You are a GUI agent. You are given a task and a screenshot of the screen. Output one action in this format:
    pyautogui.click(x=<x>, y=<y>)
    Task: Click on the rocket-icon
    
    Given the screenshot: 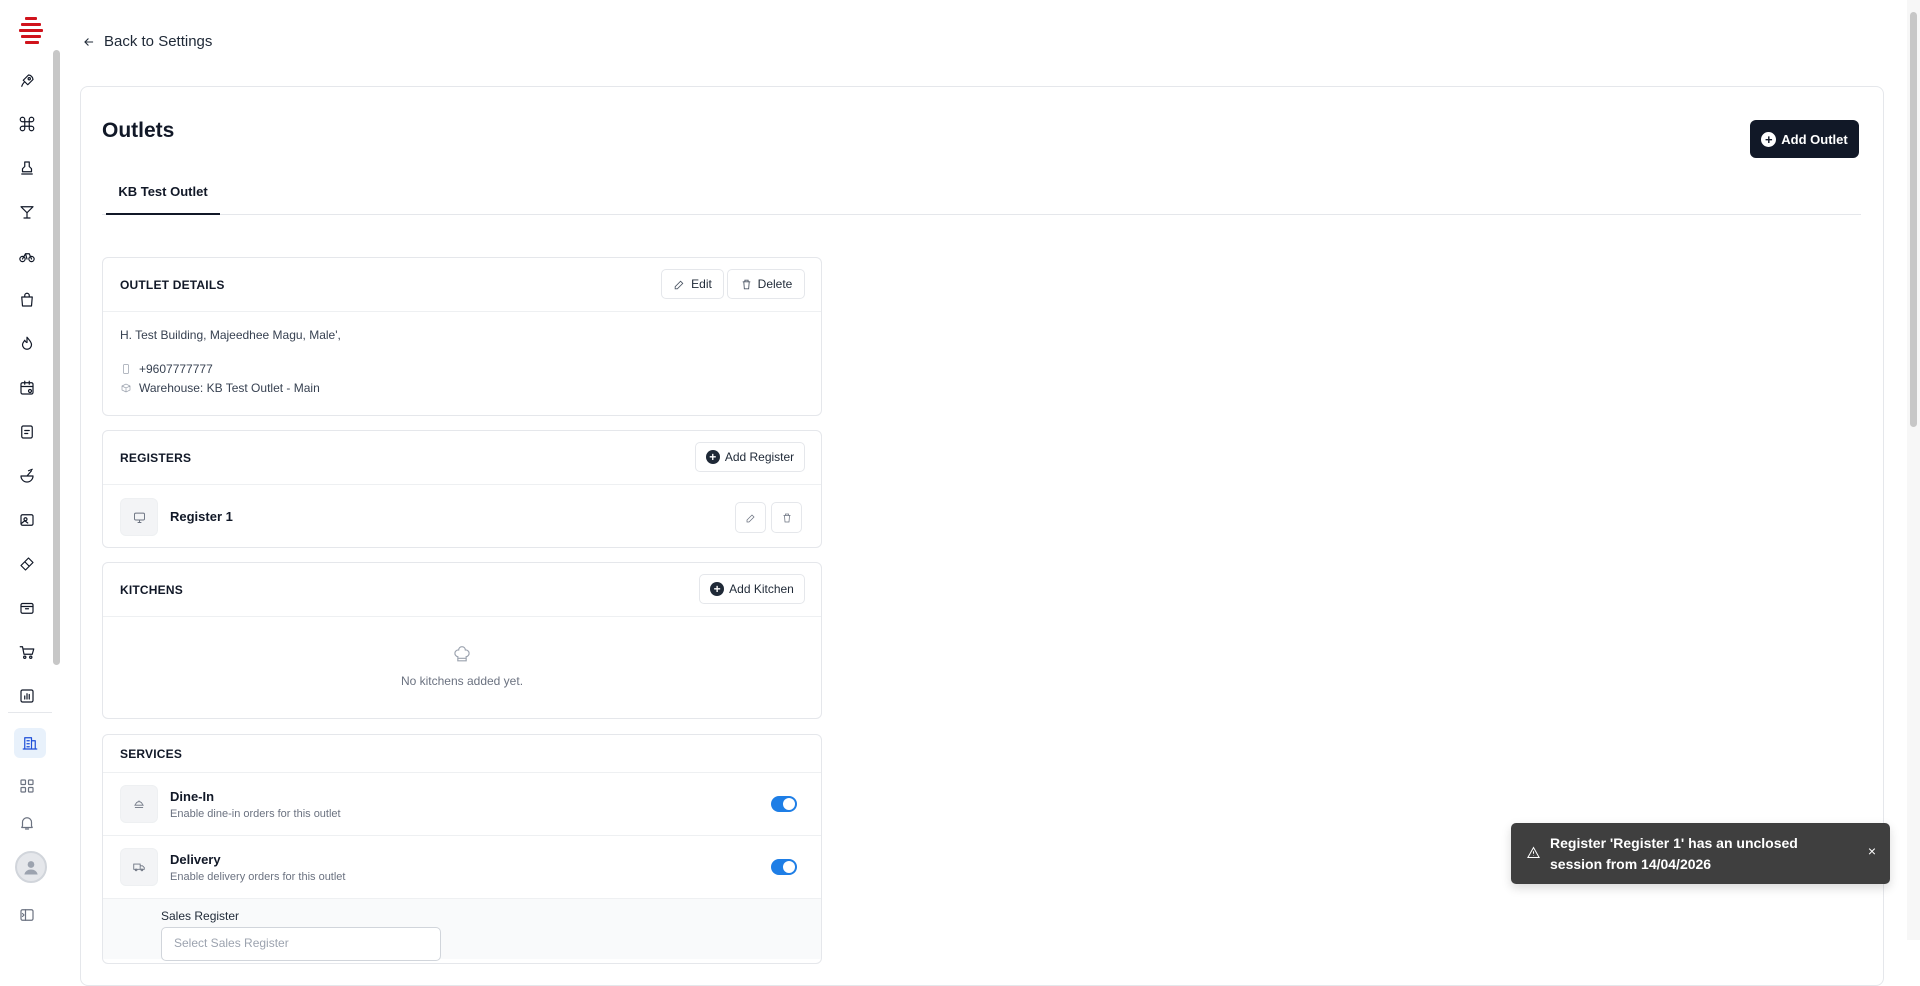 What is the action you would take?
    pyautogui.click(x=27, y=81)
    